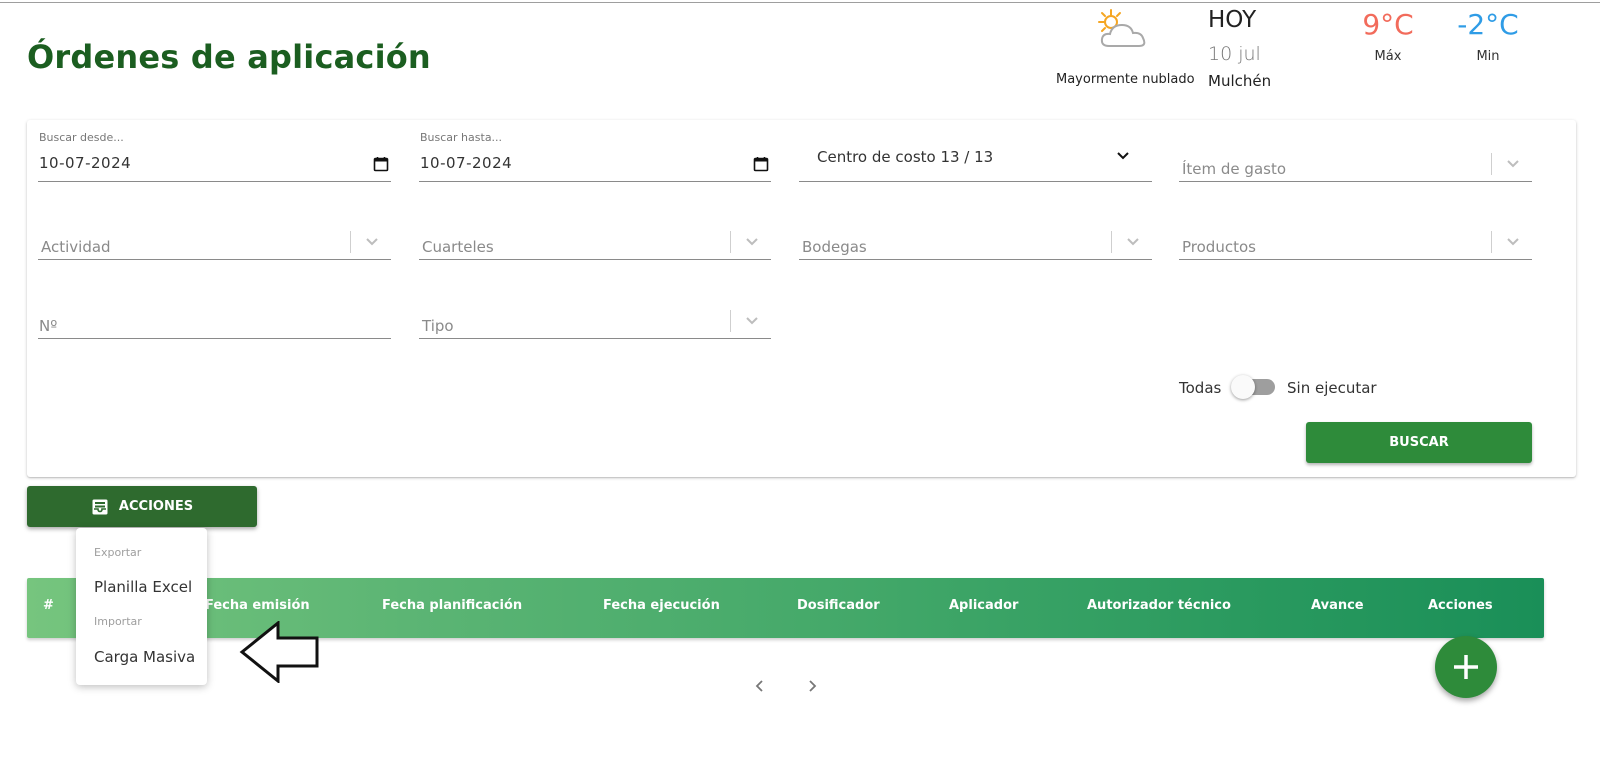 The width and height of the screenshot is (1600, 771). Describe the element at coordinates (458, 247) in the screenshot. I see `quarters-placeholder: Cuarteles` at that location.